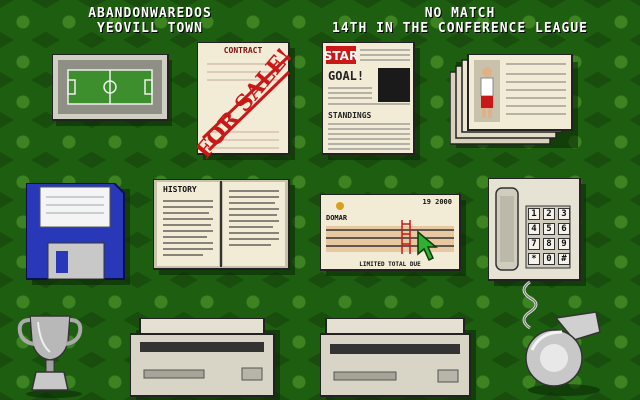 This screenshot has width=640, height=400. What do you see at coordinates (460, 13) in the screenshot?
I see `match-status: NO MATCH` at bounding box center [460, 13].